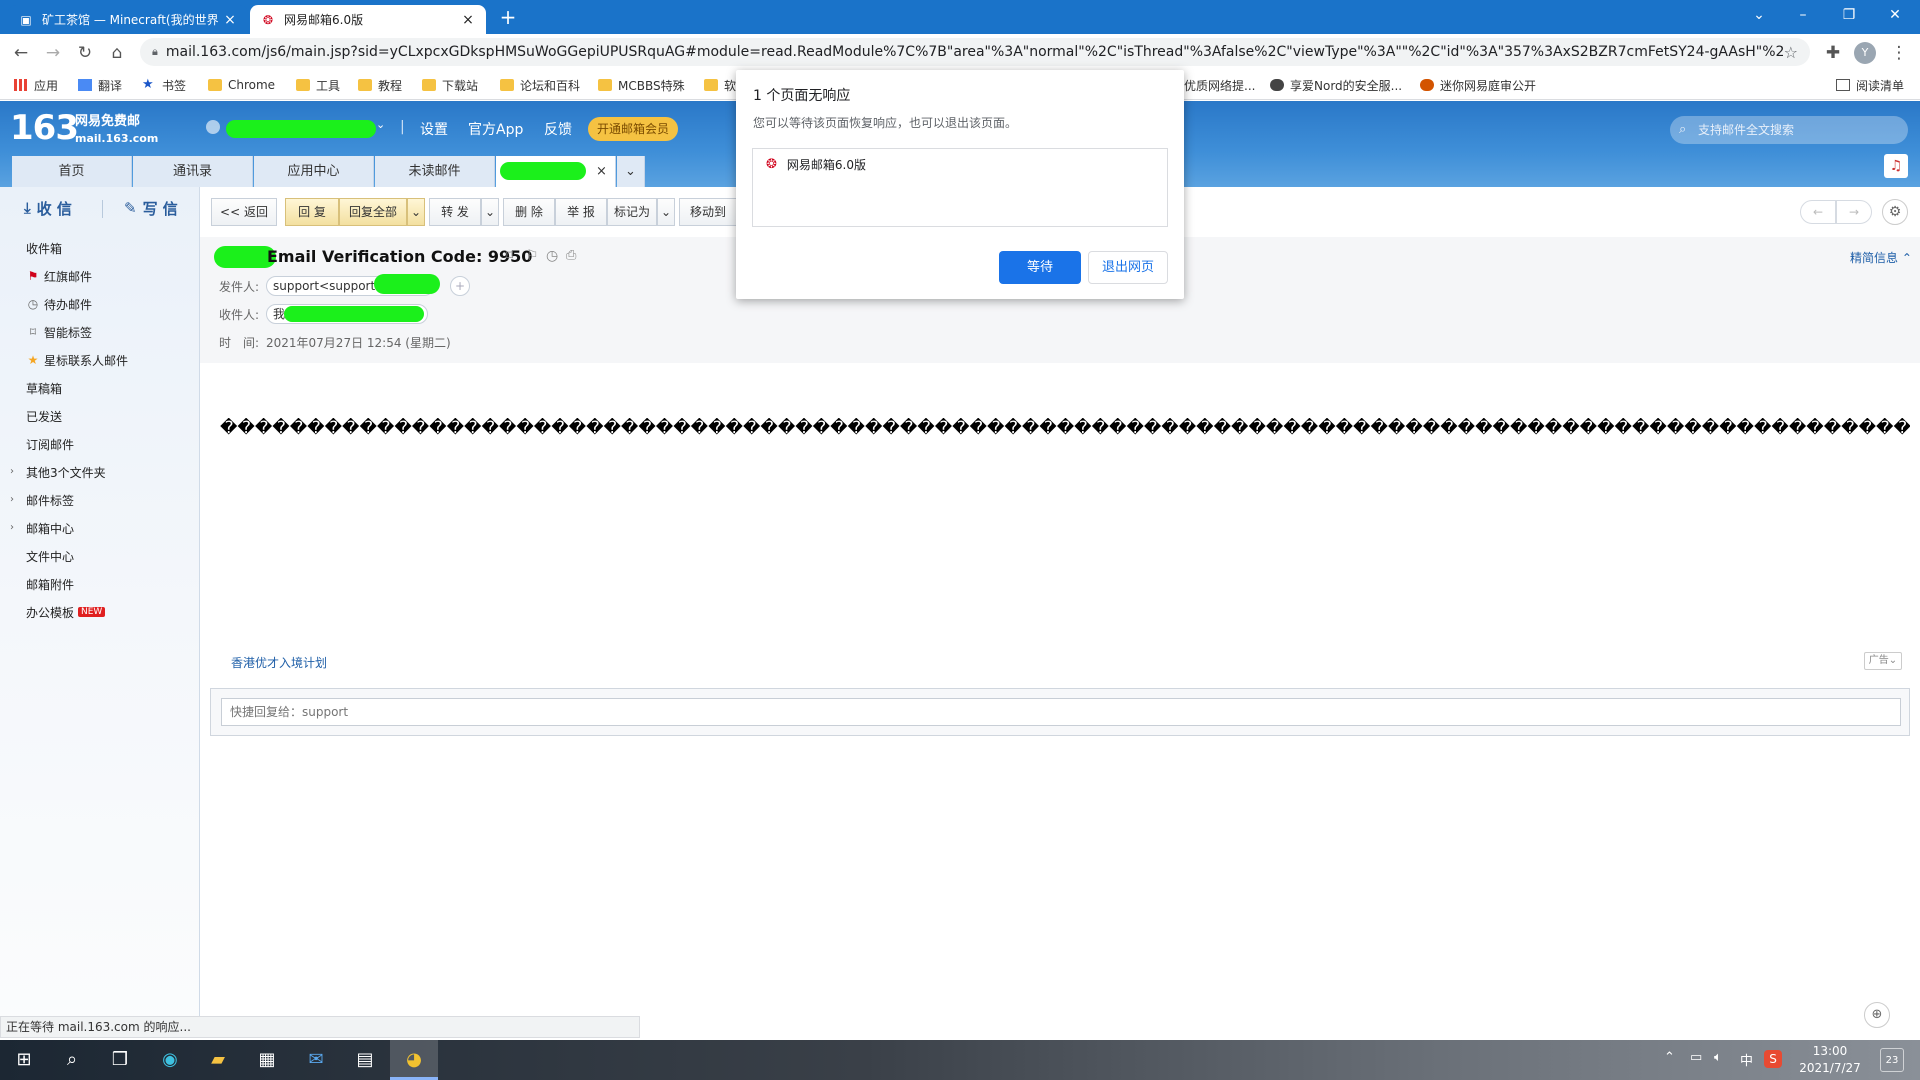 The width and height of the screenshot is (1920, 1080). Describe the element at coordinates (532, 256) in the screenshot. I see `flag-icon: ⚐` at that location.